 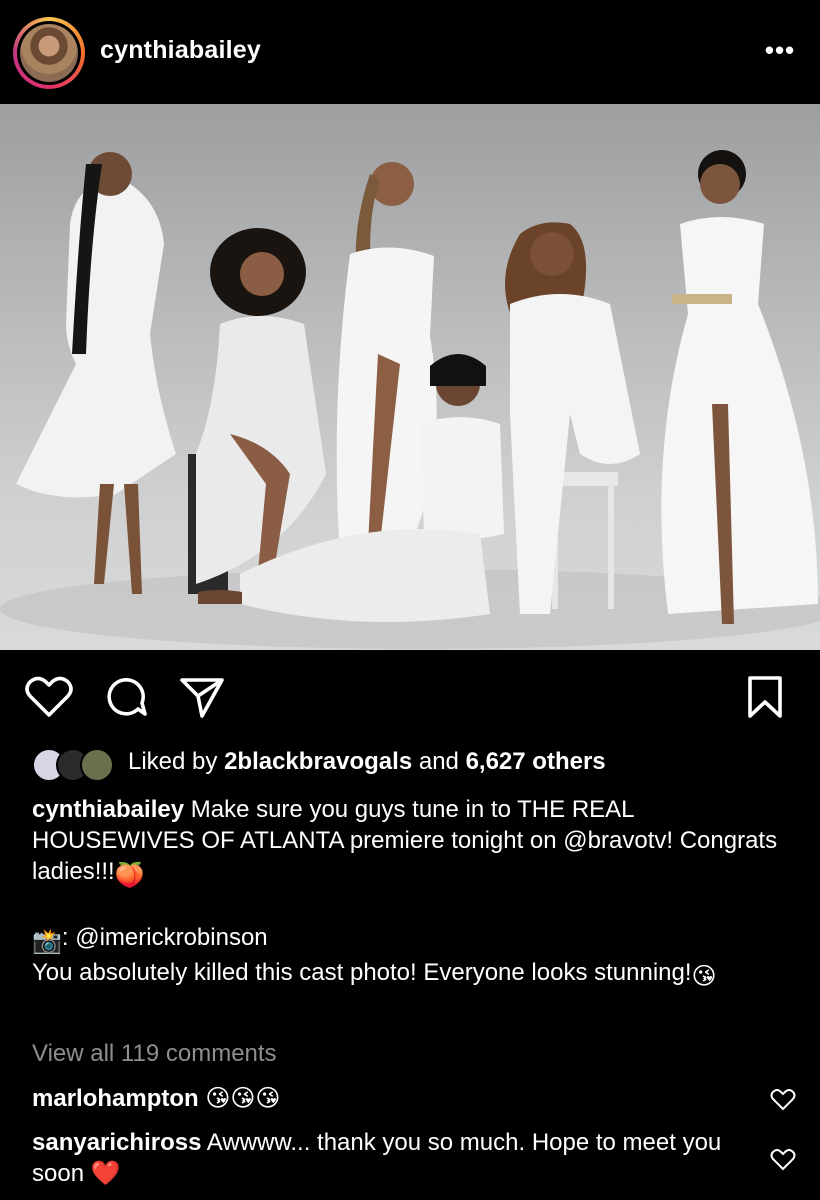 I want to click on comment-text: 😘😘😘, so click(x=239, y=1098).